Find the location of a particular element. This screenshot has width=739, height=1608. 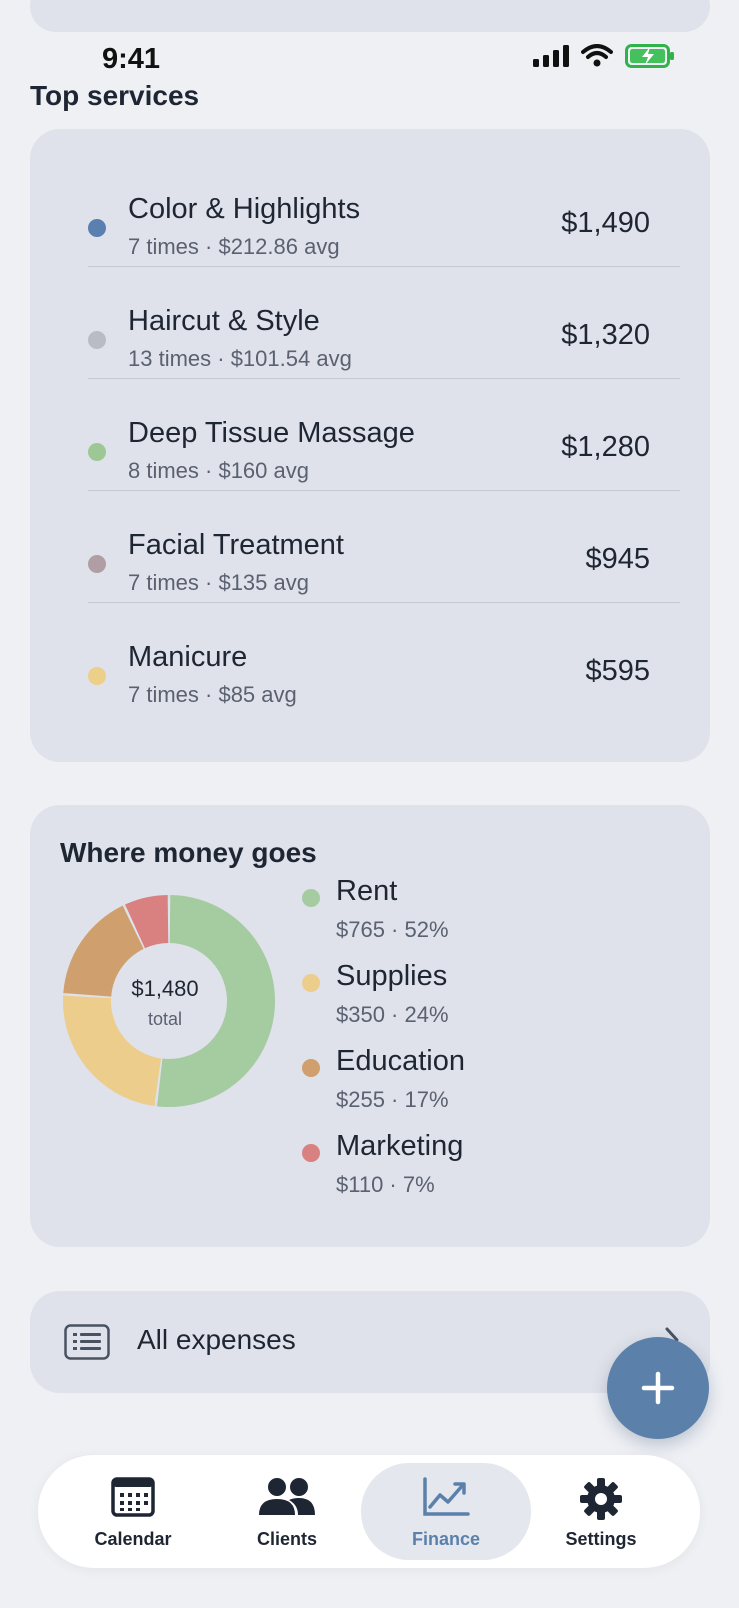

gear-icon is located at coordinates (601, 1499).